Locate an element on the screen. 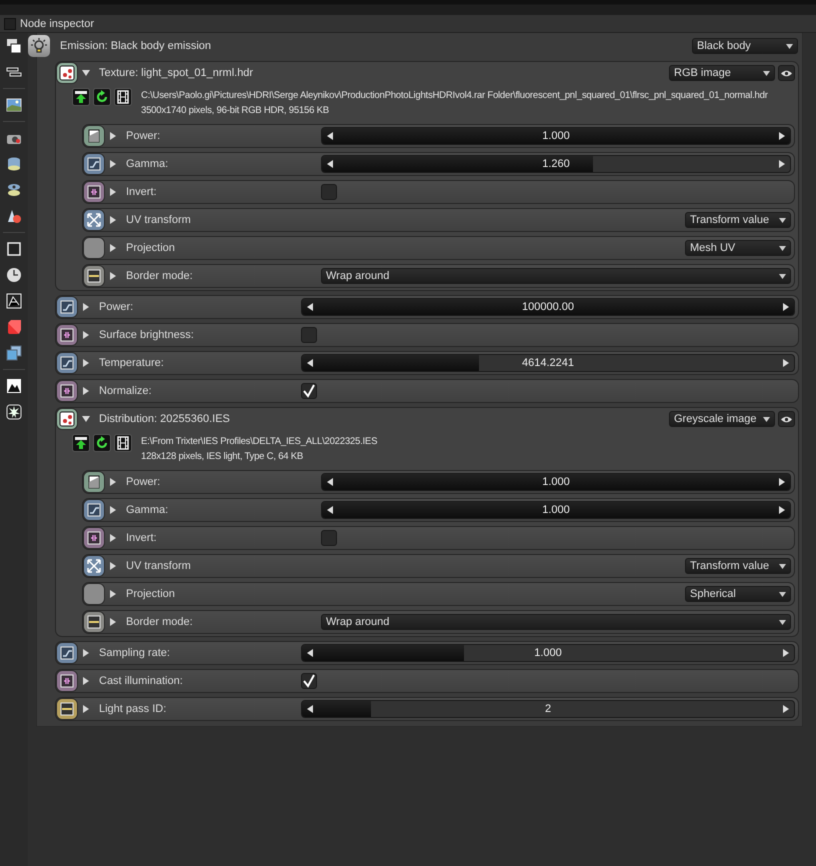  type-dropdown: Greyscale image is located at coordinates (722, 419).